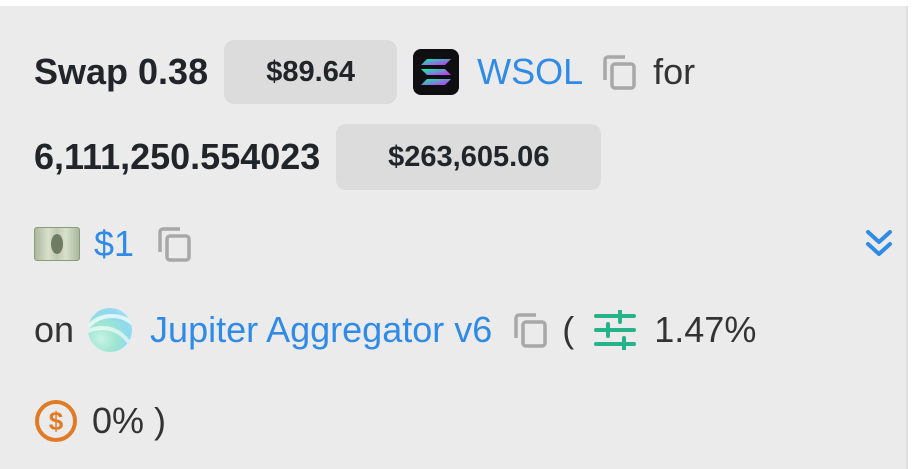 Image resolution: width=915 pixels, height=469 pixels. I want to click on jupiter-icon, so click(110, 330).